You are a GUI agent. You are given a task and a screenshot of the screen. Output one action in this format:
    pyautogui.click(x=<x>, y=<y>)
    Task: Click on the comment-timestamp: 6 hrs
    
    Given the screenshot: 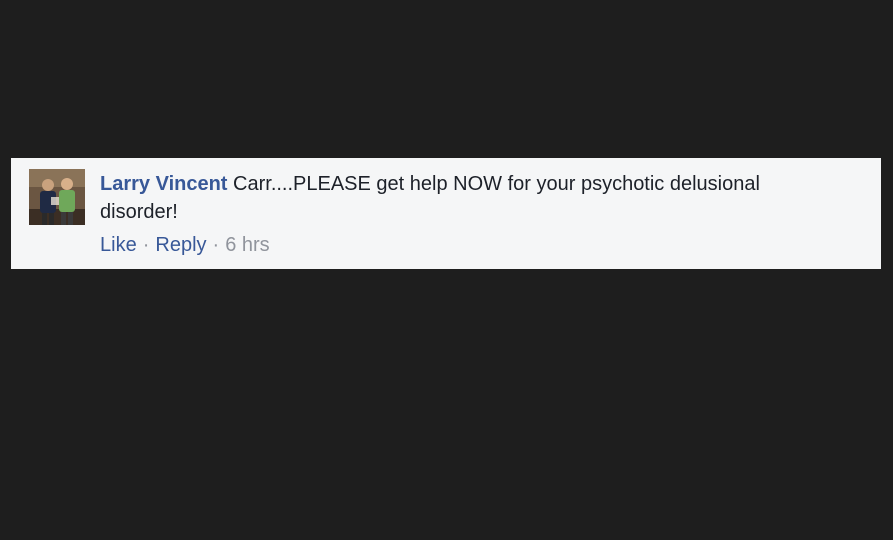 What is the action you would take?
    pyautogui.click(x=247, y=245)
    